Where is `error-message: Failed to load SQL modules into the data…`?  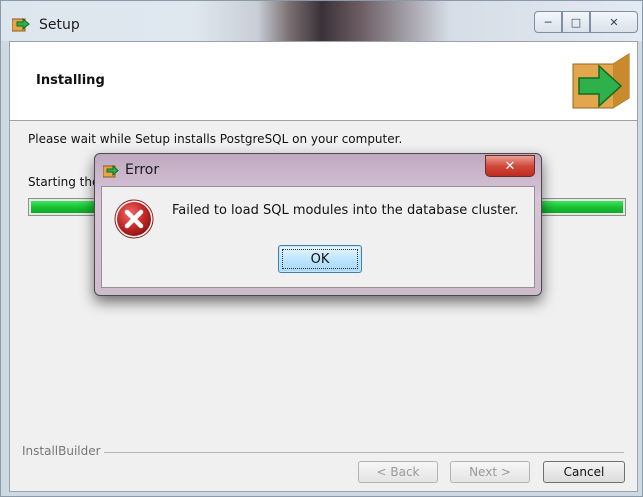
error-message: Failed to load SQL modules into the data… is located at coordinates (345, 210).